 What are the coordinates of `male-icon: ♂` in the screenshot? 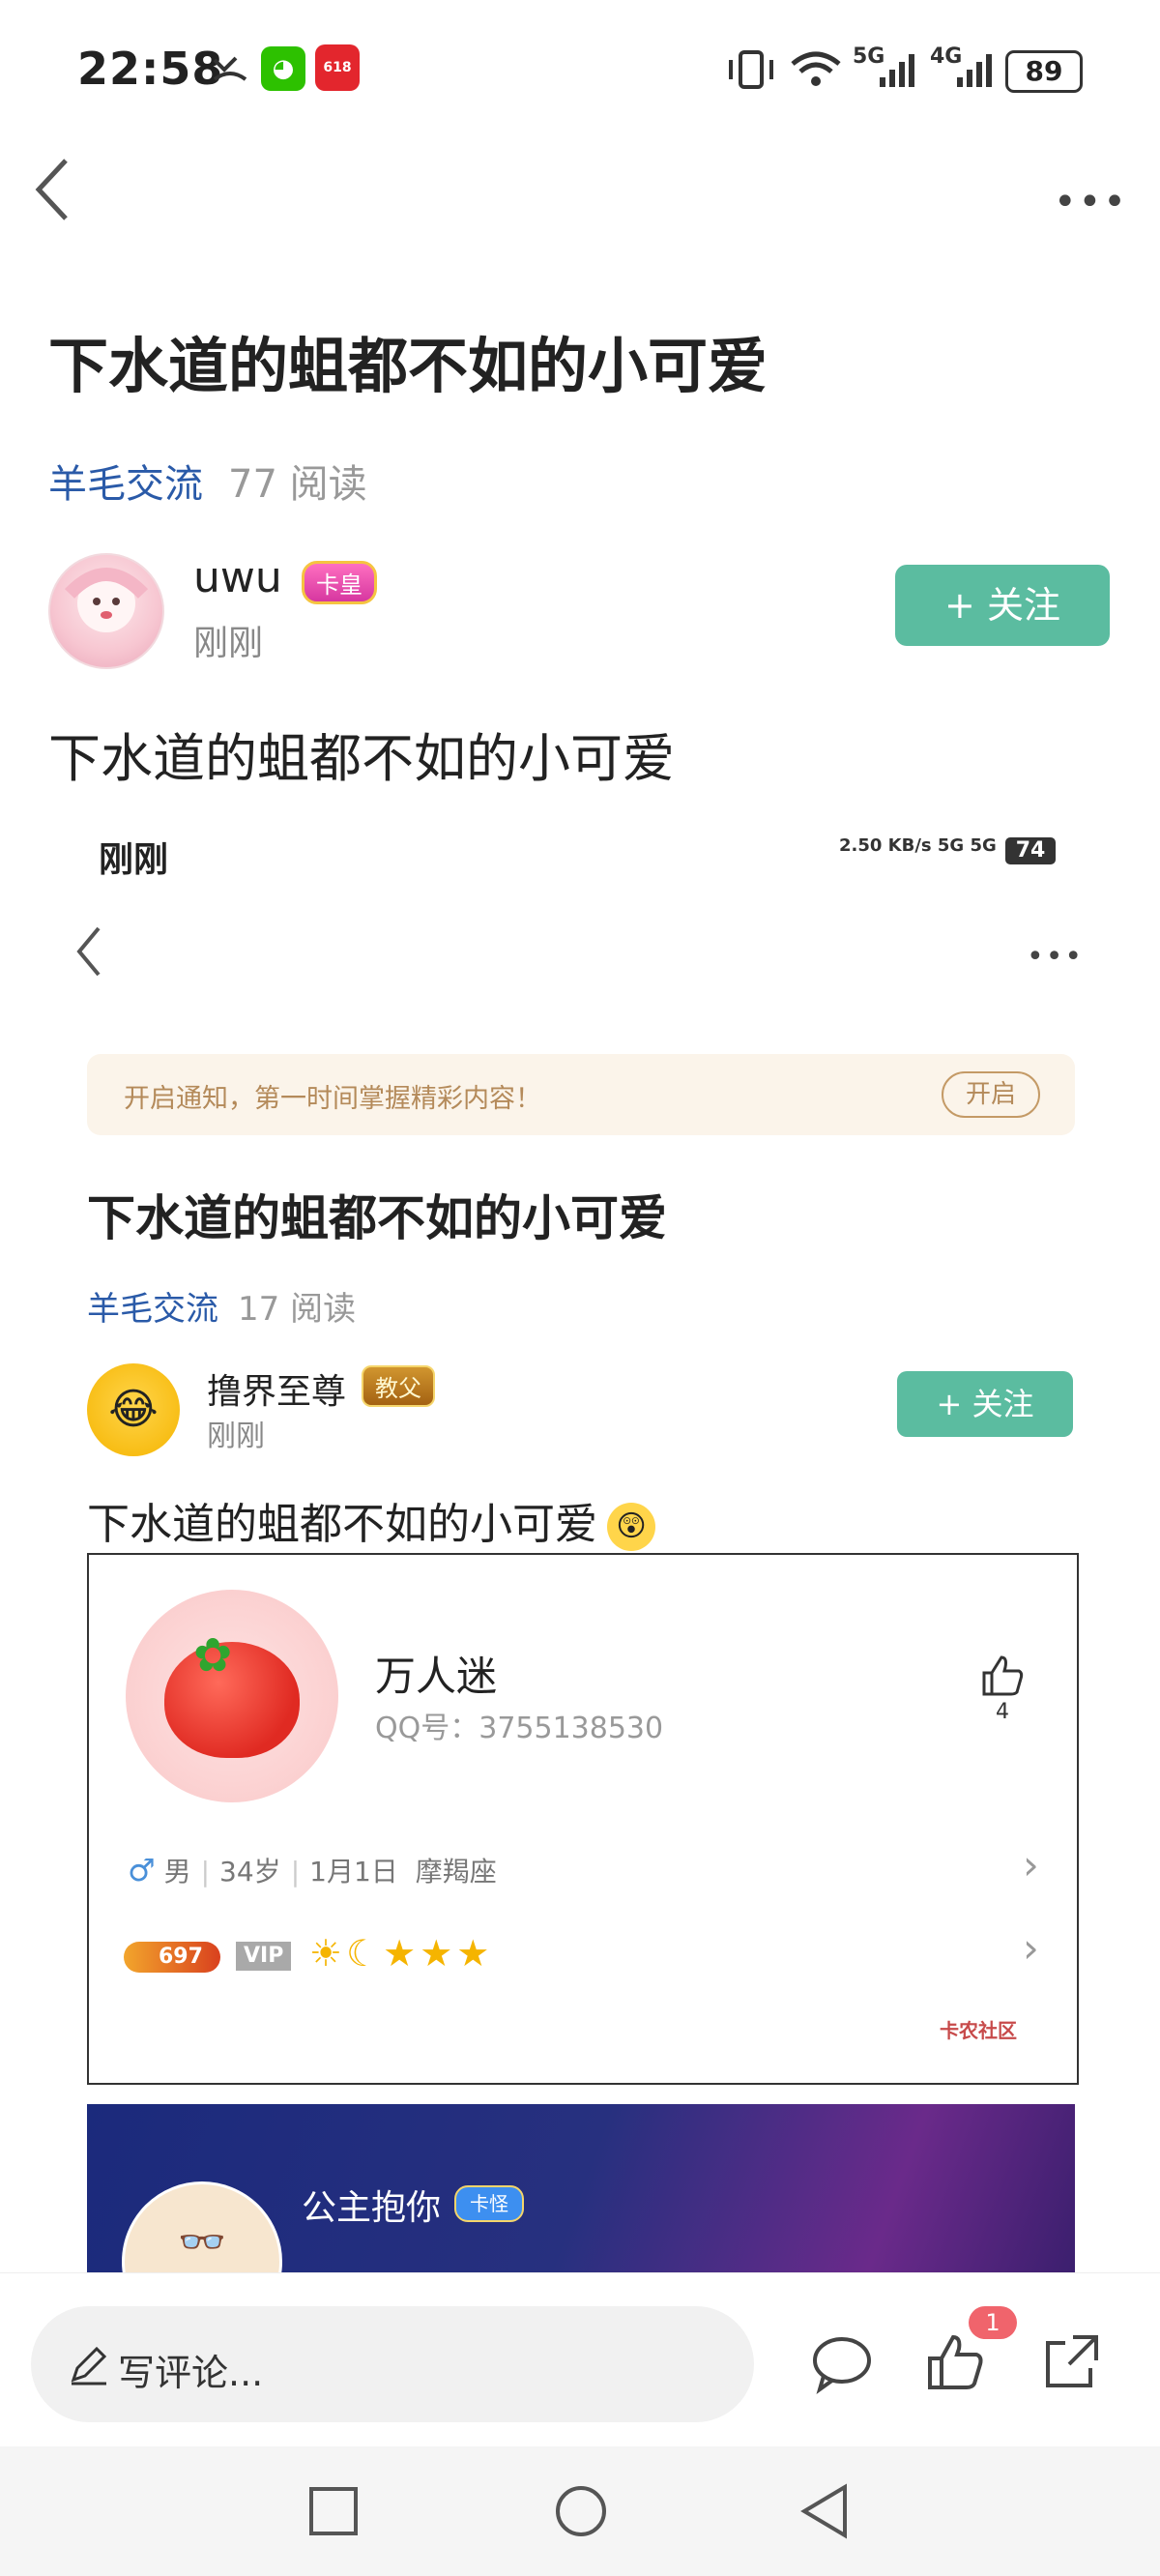 It's located at (142, 1870).